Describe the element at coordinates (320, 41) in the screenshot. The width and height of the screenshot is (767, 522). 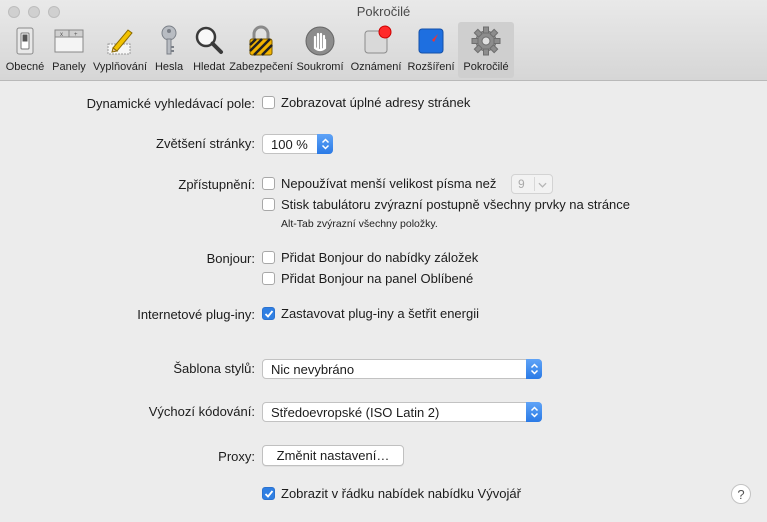
I see `hand-icon` at that location.